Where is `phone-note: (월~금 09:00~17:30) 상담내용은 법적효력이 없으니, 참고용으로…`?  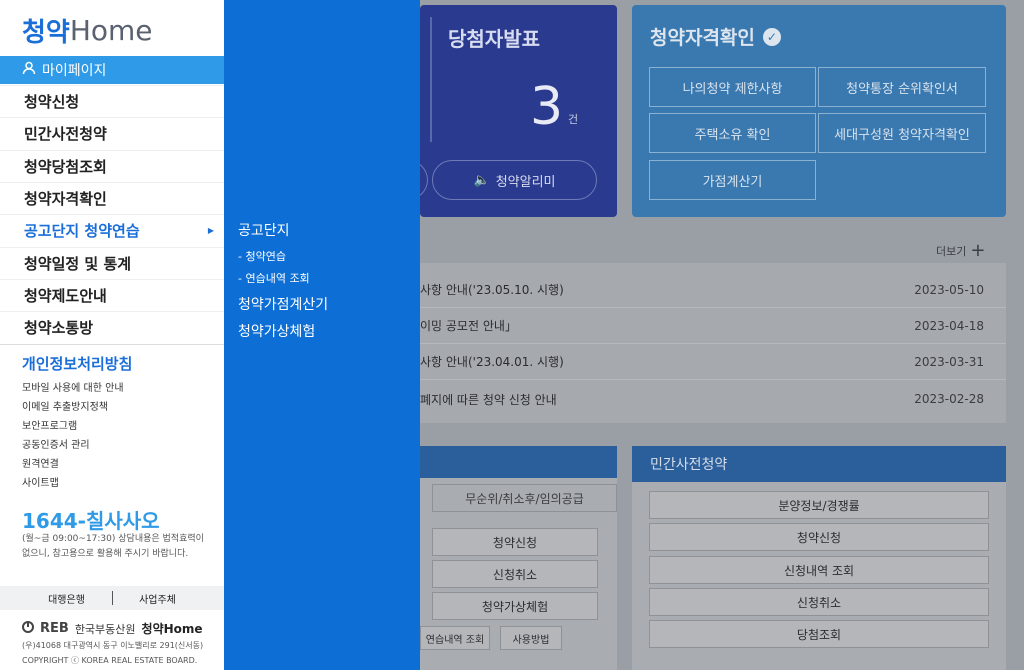 phone-note: (월~금 09:00~17:30) 상담내용은 법적효력이 없으니, 참고용으로… is located at coordinates (113, 546).